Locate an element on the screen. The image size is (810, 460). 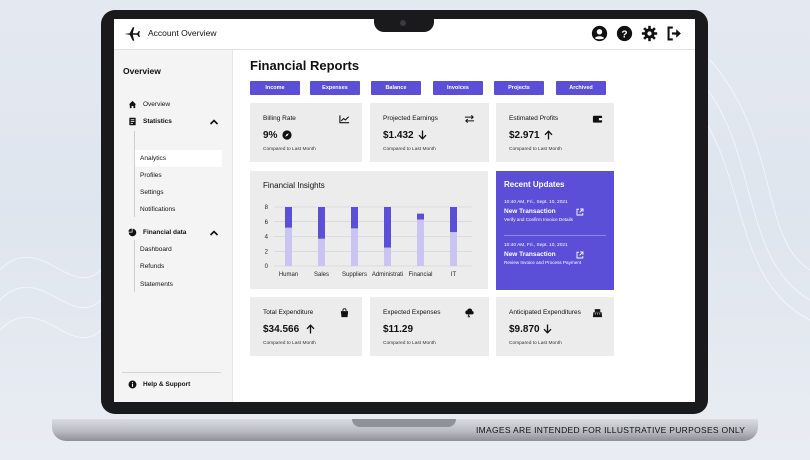
x-tick-label: Human is located at coordinates (288, 275).